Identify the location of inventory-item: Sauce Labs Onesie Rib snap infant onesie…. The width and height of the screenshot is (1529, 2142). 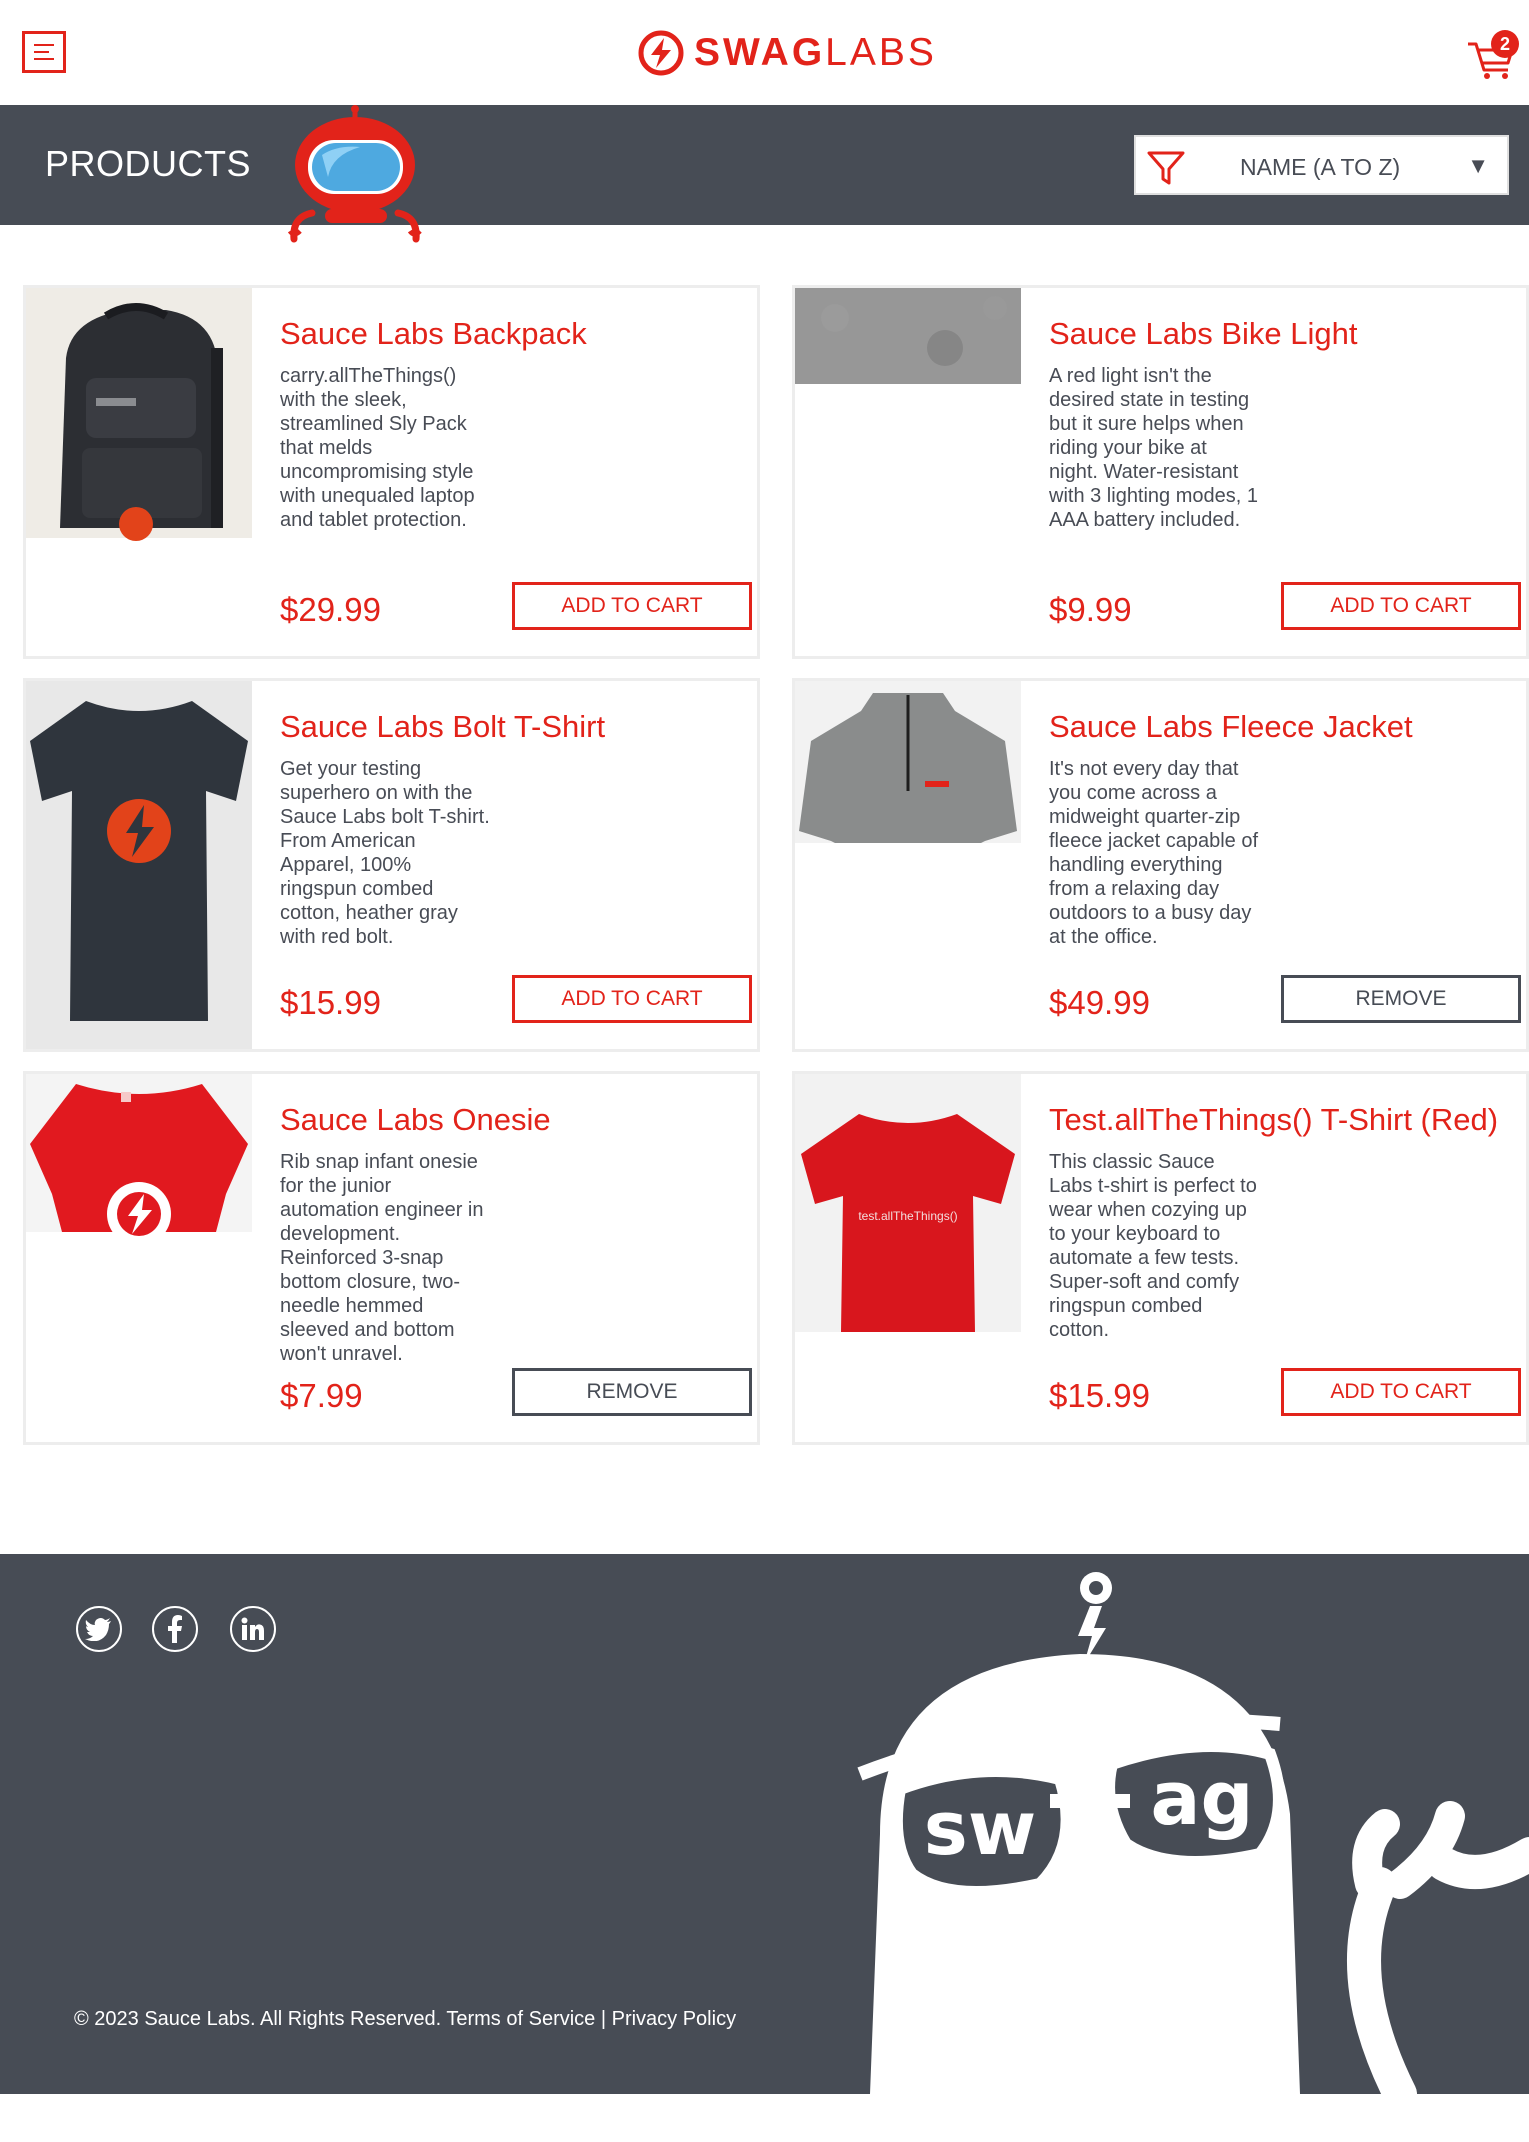
(391, 1258).